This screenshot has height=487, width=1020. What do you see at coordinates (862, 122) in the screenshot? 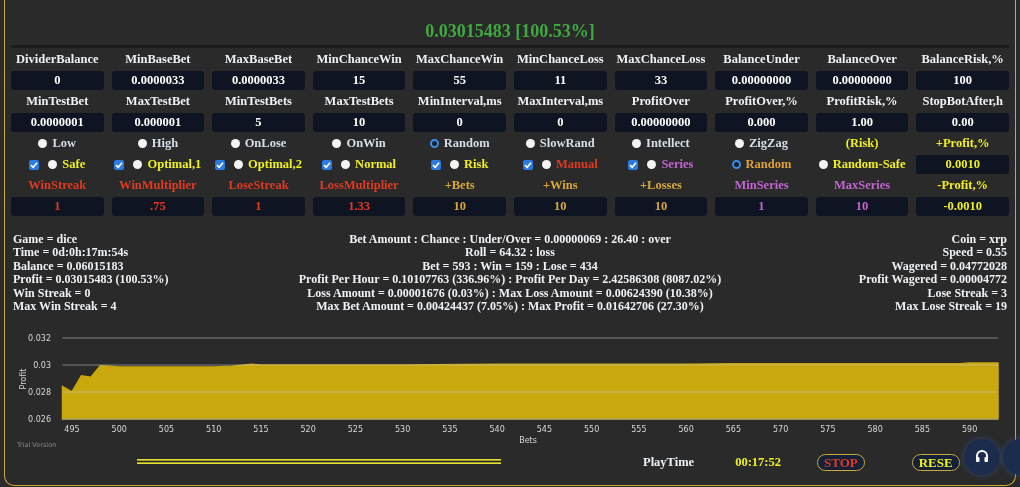
I see `input-field: 1.00` at bounding box center [862, 122].